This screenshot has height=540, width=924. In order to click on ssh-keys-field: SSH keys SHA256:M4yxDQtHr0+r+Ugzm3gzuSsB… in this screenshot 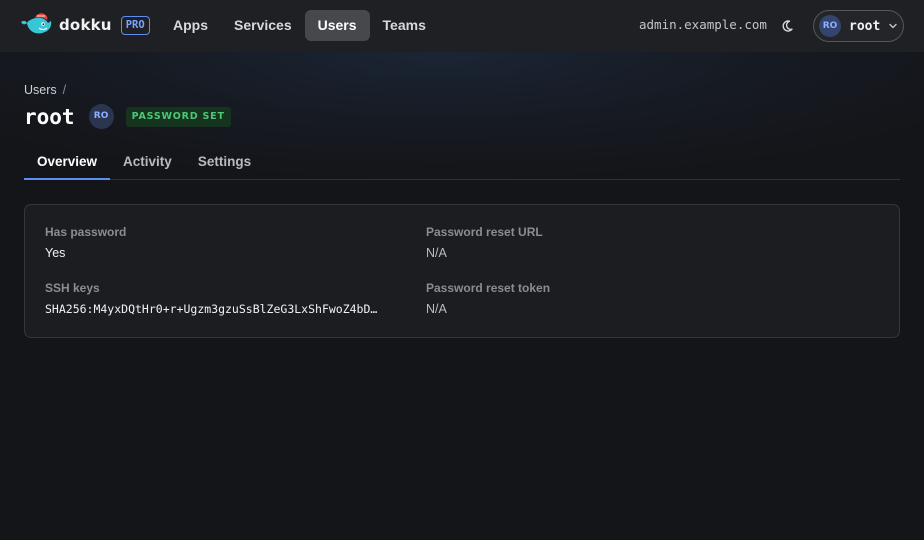, I will do `click(220, 298)`.